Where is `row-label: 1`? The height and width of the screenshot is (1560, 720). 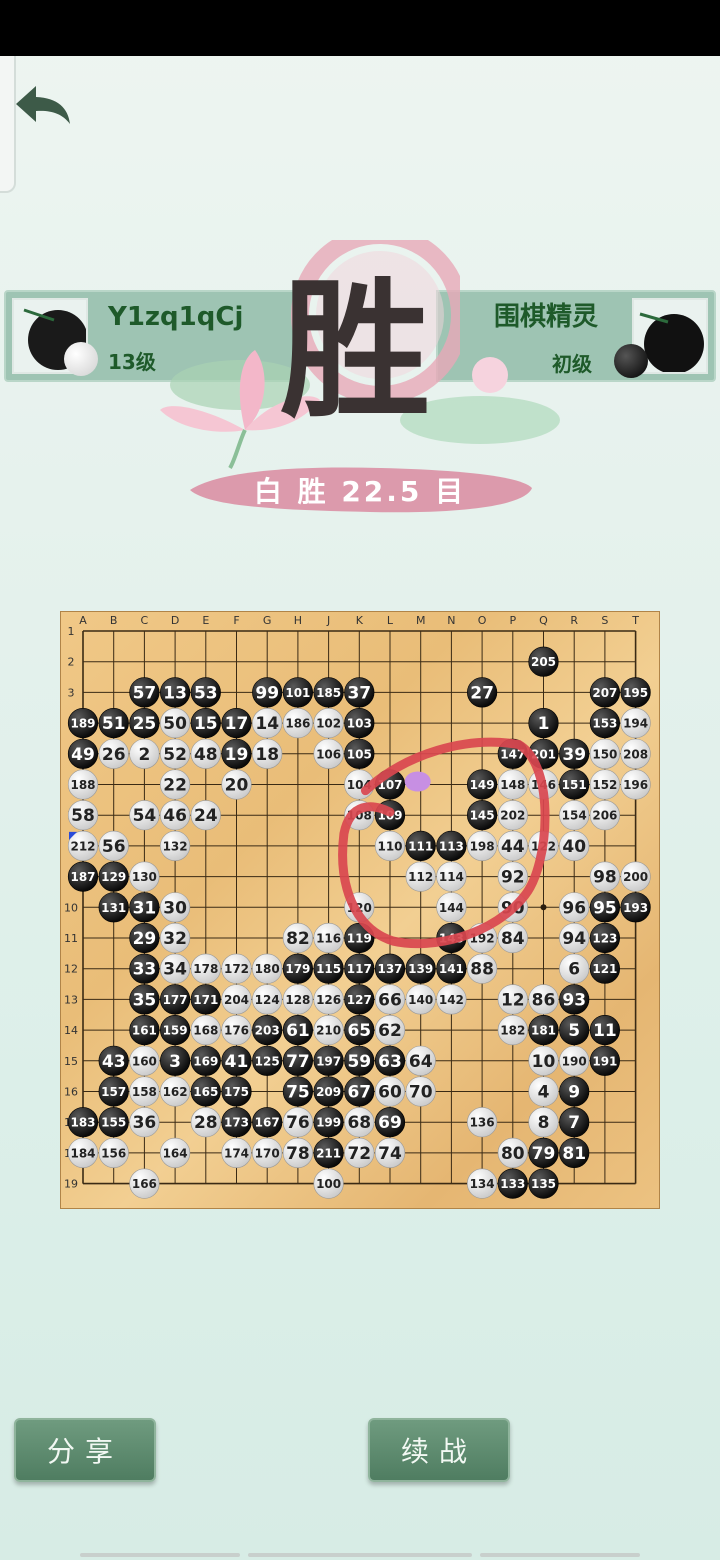 row-label: 1 is located at coordinates (71, 631).